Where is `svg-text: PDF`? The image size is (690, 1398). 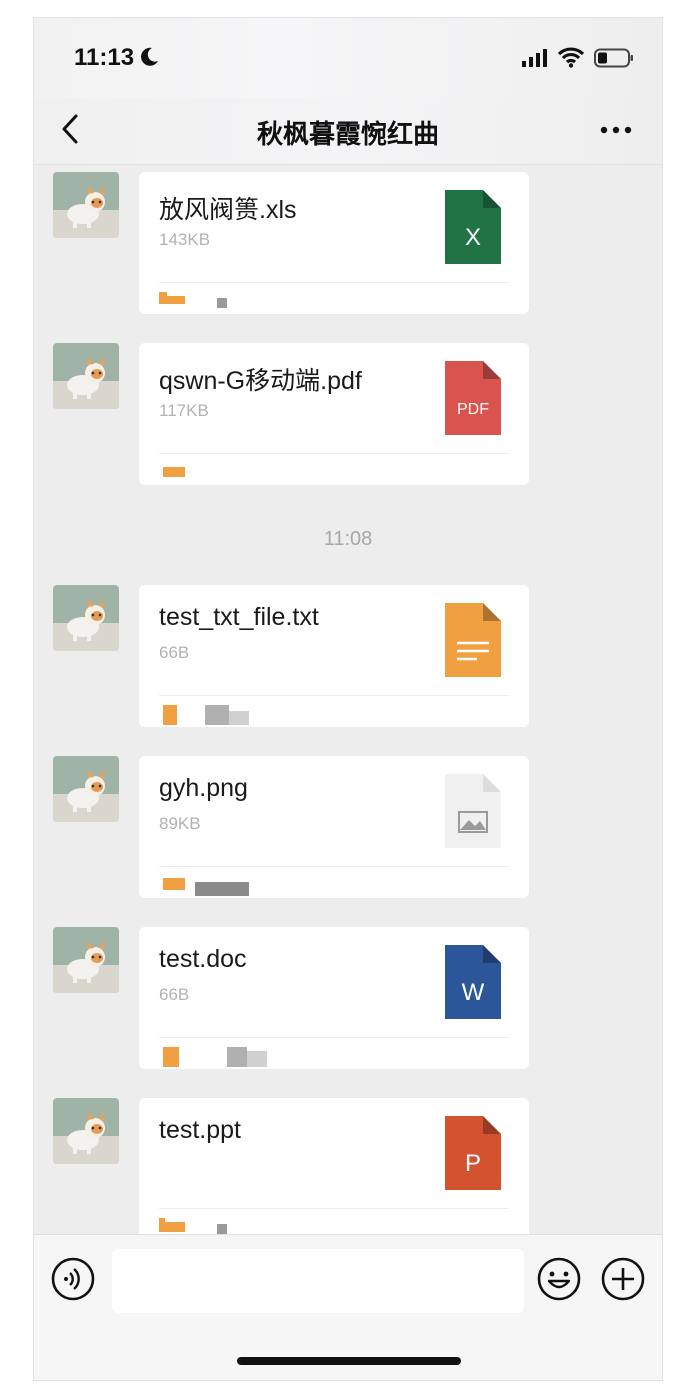 svg-text: PDF is located at coordinates (473, 409).